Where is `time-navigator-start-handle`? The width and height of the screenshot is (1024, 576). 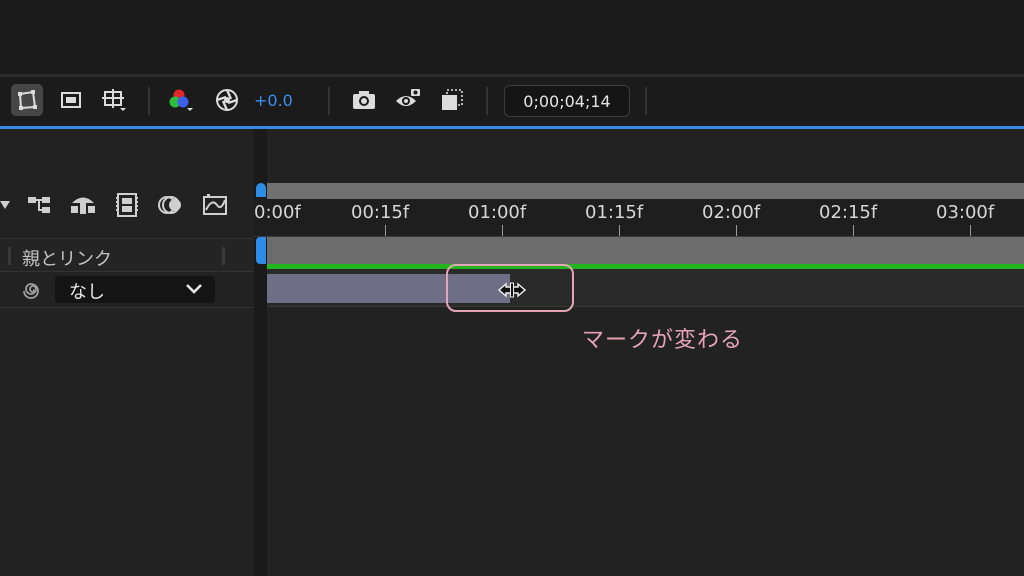
time-navigator-start-handle is located at coordinates (261, 190).